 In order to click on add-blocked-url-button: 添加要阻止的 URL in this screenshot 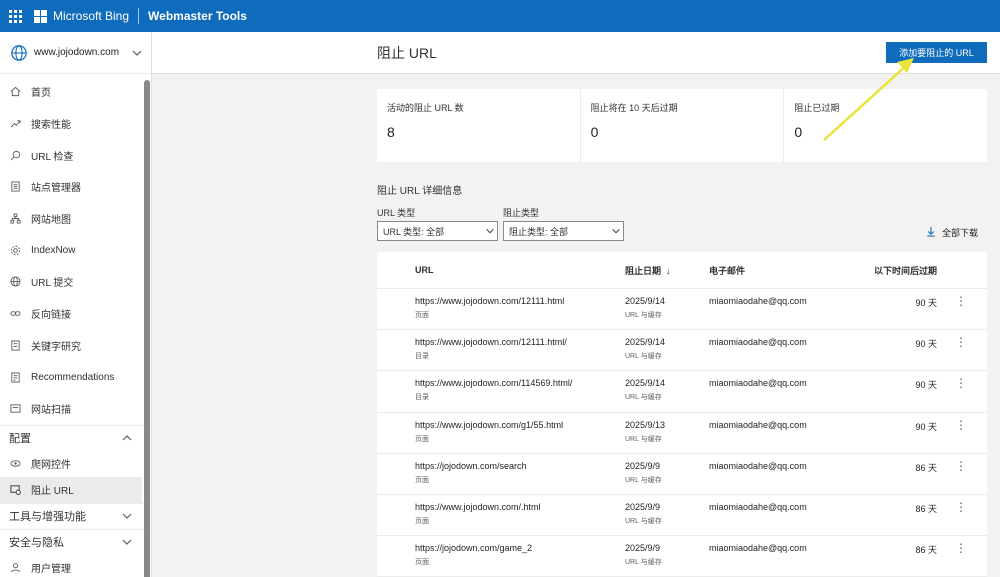, I will do `click(936, 52)`.